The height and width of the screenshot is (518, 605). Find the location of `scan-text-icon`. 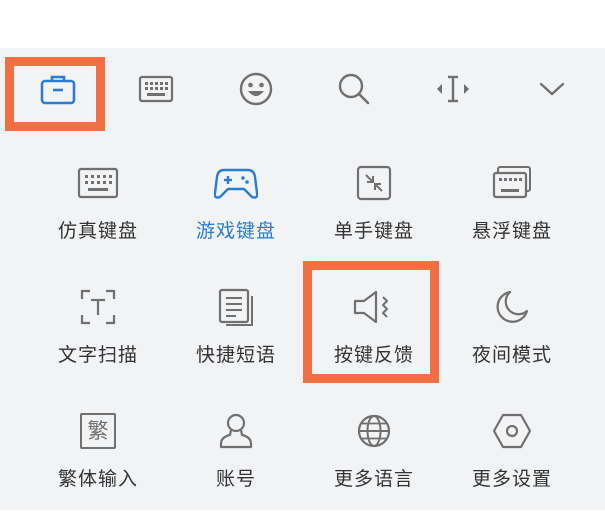

scan-text-icon is located at coordinates (98, 307).